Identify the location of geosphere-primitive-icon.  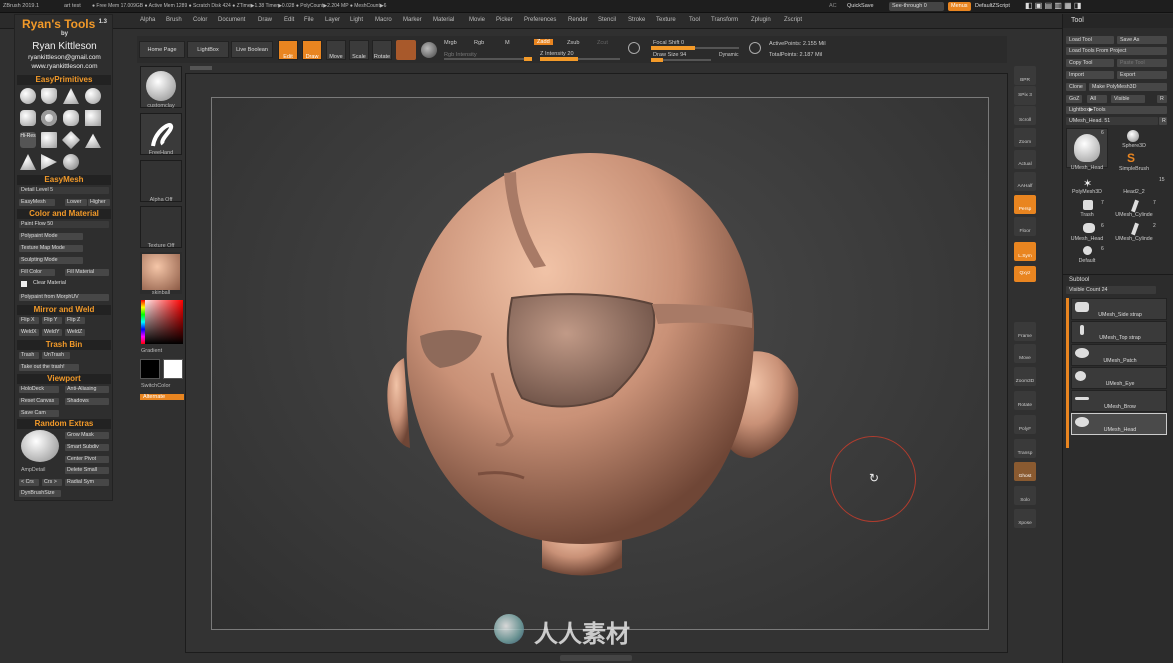
(71, 162).